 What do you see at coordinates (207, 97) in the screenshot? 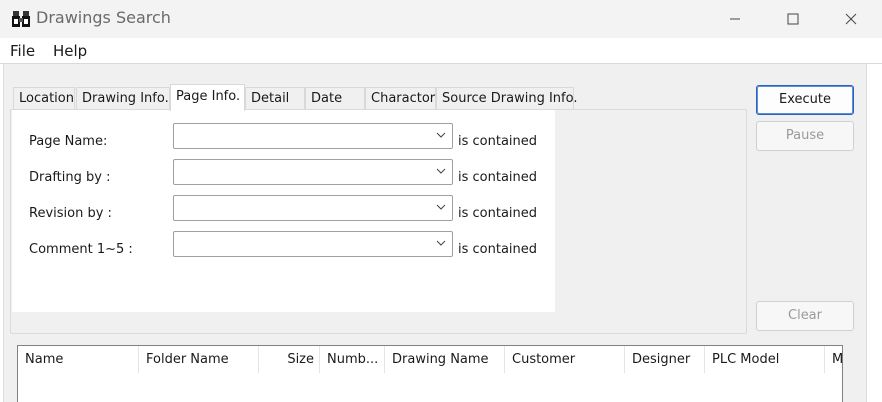
I see `tab-page-info: Page Info.` at bounding box center [207, 97].